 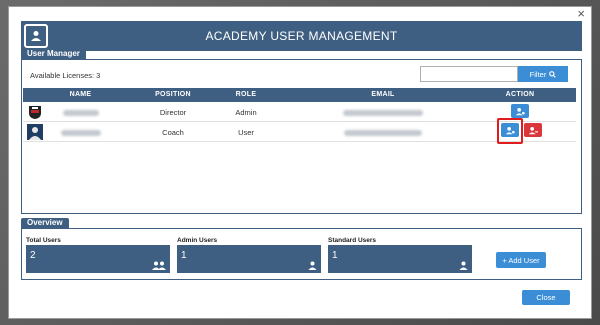 I want to click on add-user-button: + Add User, so click(x=521, y=260).